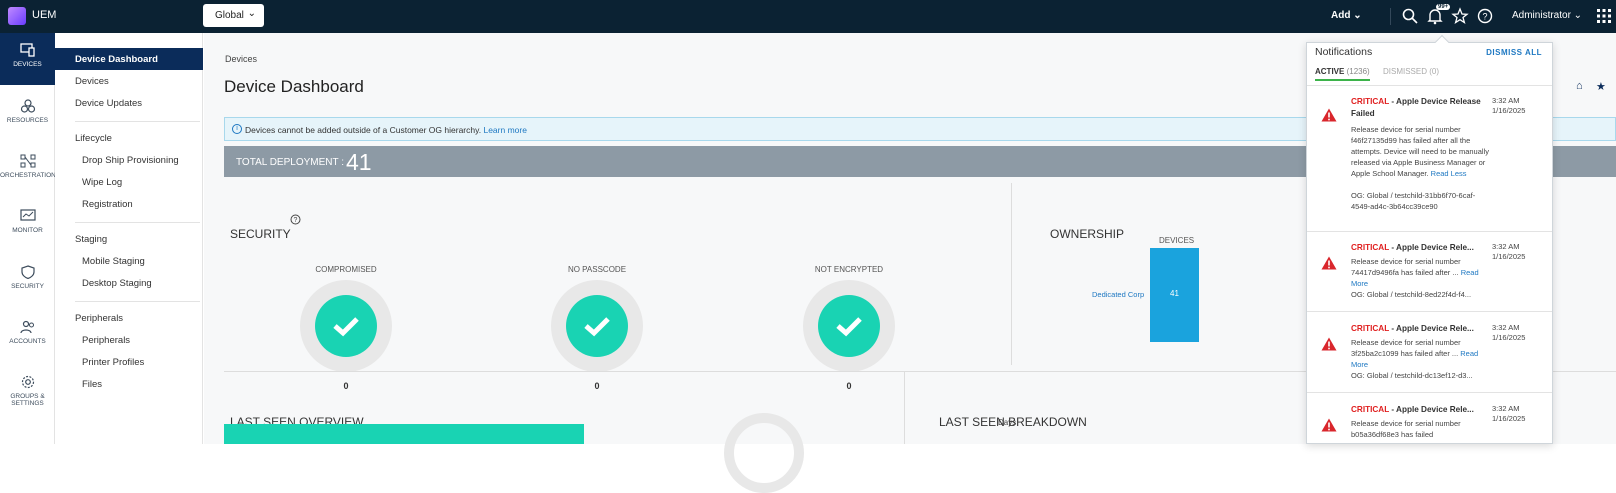 This screenshot has height=493, width=1616. What do you see at coordinates (241, 59) in the screenshot?
I see `breadcrumb: Devices` at bounding box center [241, 59].